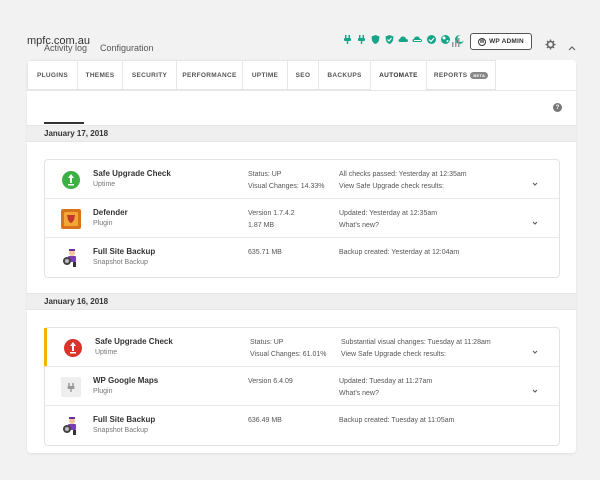 The height and width of the screenshot is (480, 600). What do you see at coordinates (397, 420) in the screenshot?
I see `row-status: Backup created: Tuesday at 11:05am` at bounding box center [397, 420].